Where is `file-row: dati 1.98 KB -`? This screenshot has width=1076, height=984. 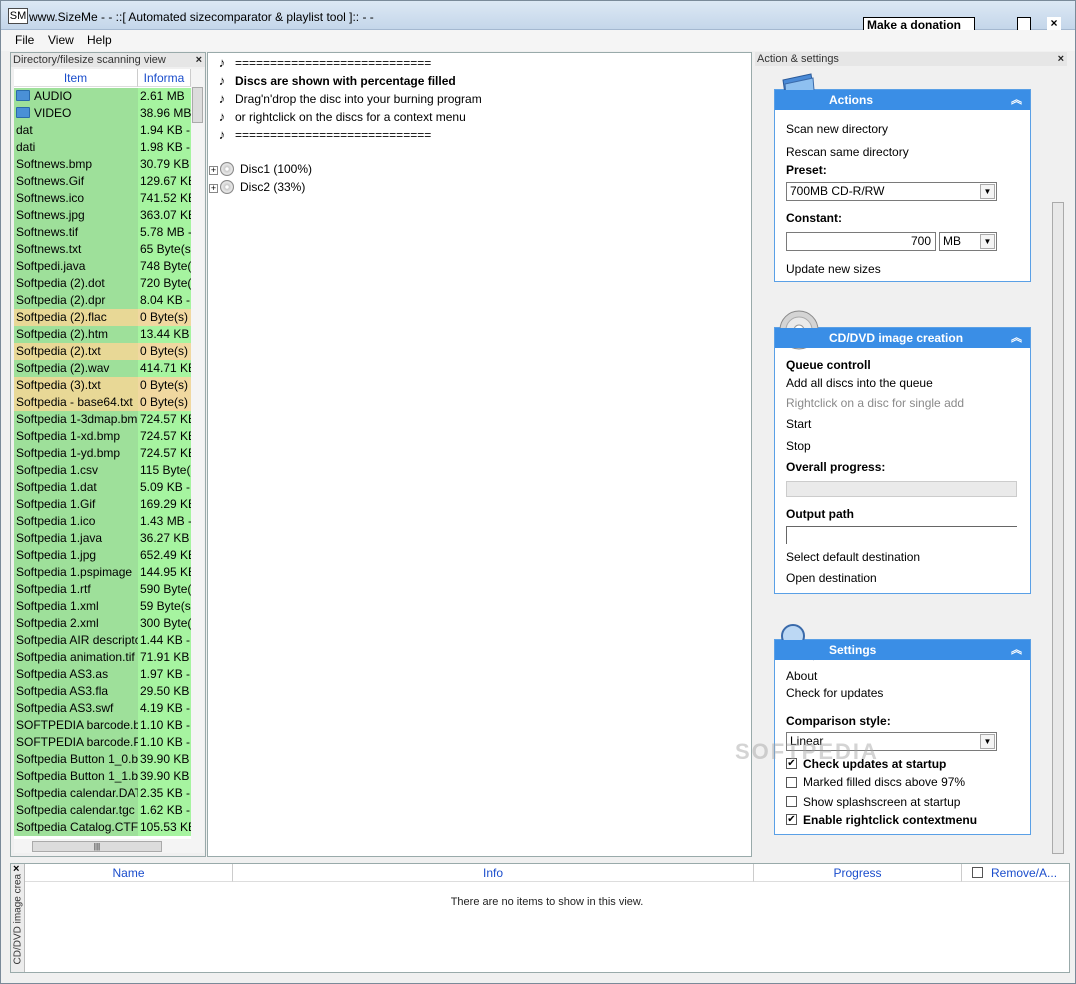
file-row: dati 1.98 KB - is located at coordinates (102, 147).